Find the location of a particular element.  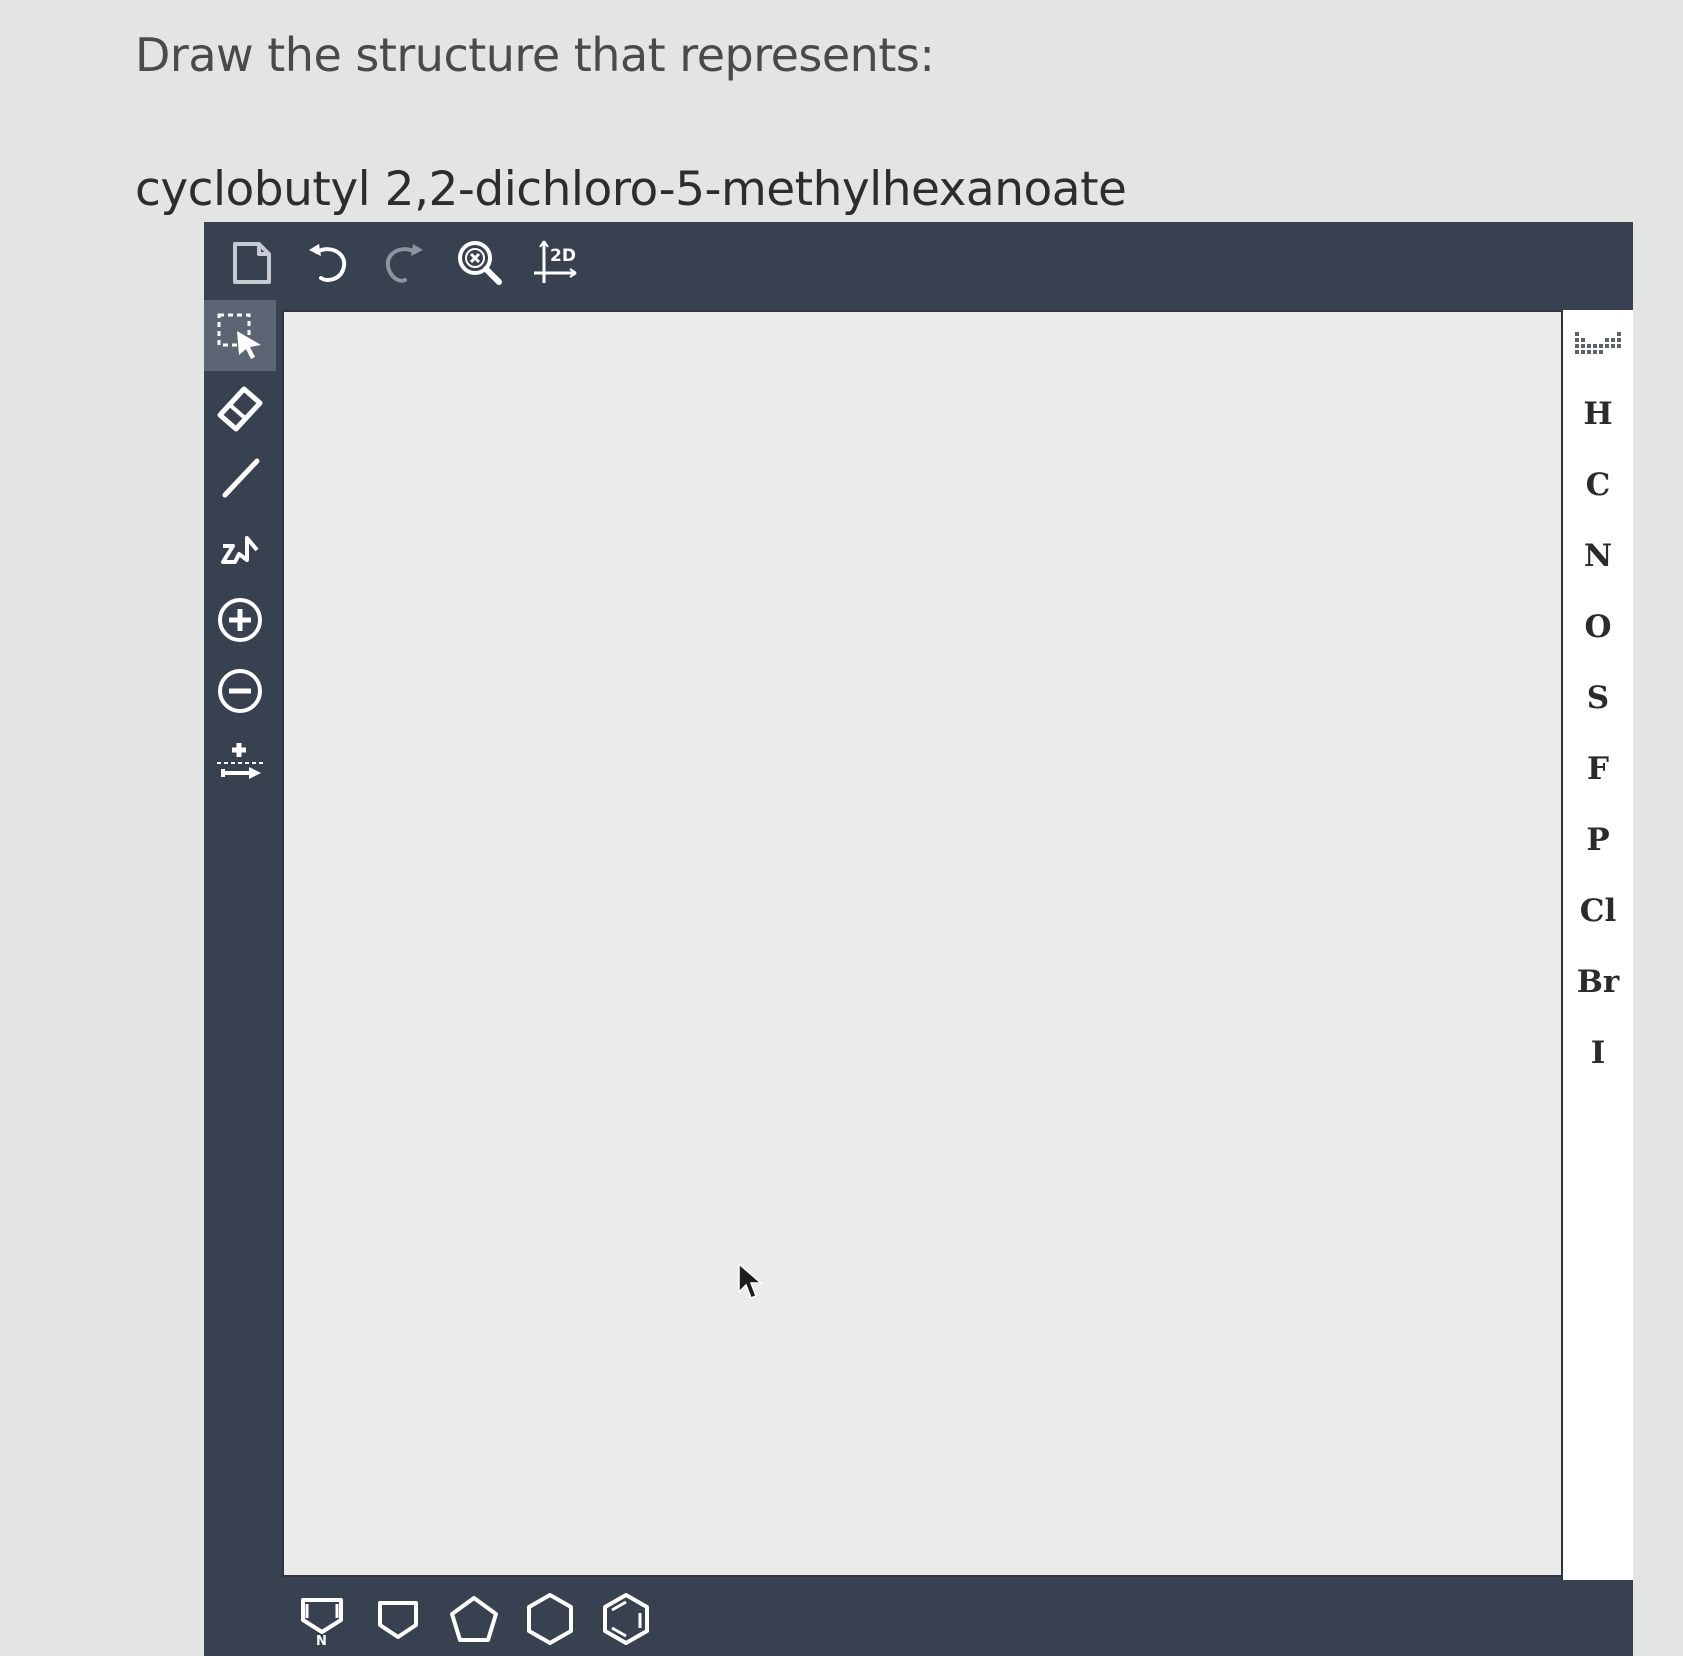

periodic-table-button is located at coordinates (1598, 344).